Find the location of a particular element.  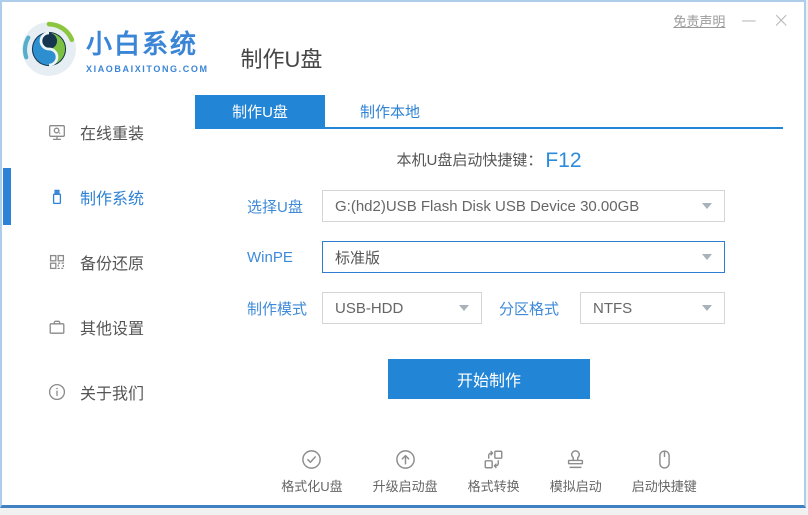

app-logo: 小白系统 XIAOBAIXITONG.COM is located at coordinates (114, 49).